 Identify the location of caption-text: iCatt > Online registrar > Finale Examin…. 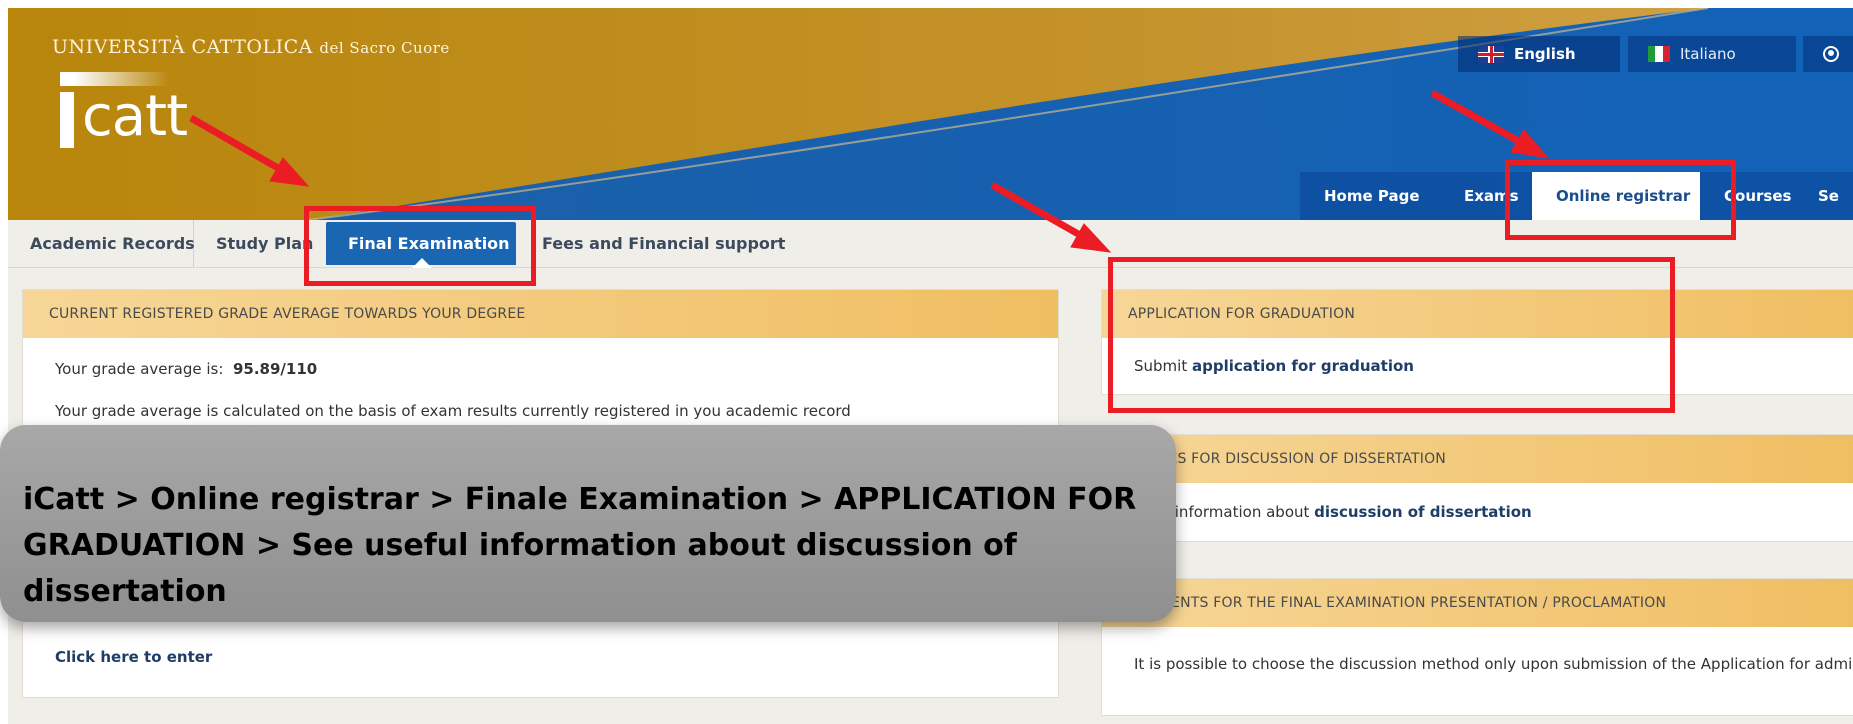
(580, 545).